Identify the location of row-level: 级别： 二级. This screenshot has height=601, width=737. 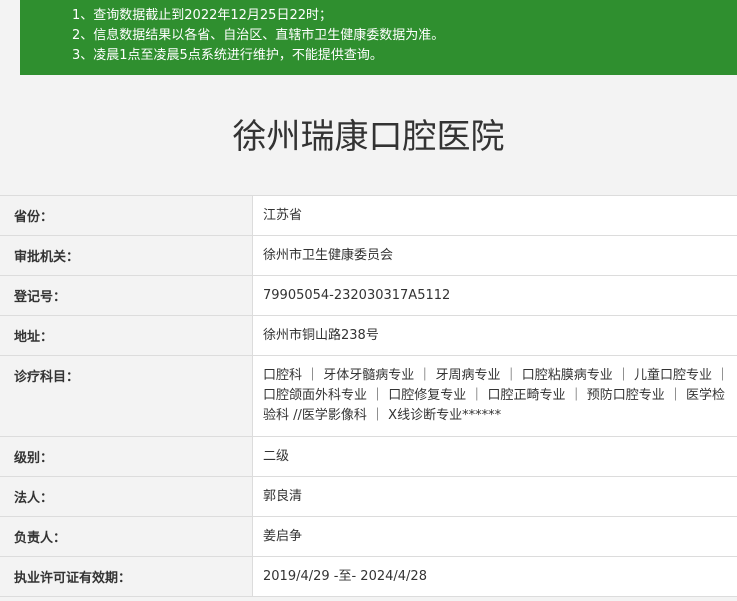
(368, 457).